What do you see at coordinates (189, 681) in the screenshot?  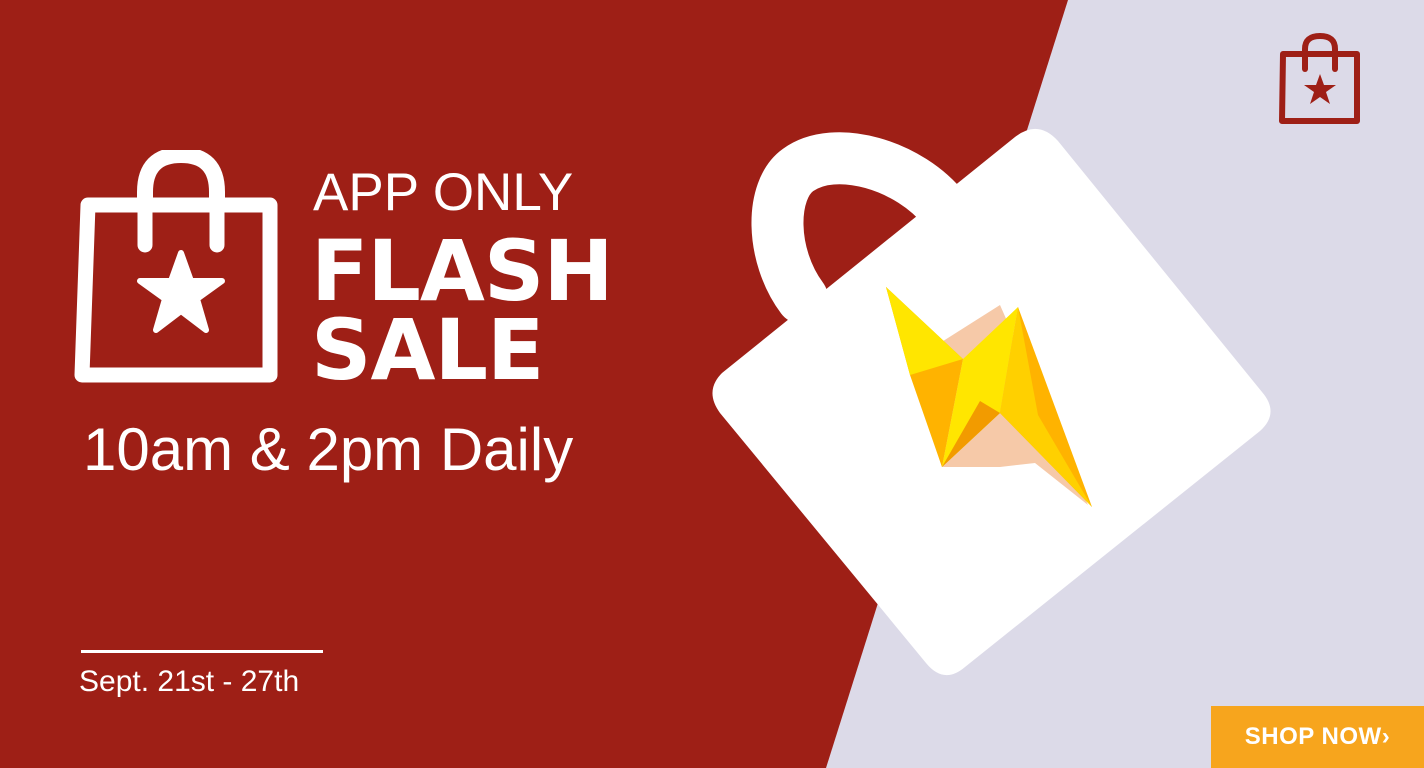 I see `sale-date-range: Sept. 21st - 27th` at bounding box center [189, 681].